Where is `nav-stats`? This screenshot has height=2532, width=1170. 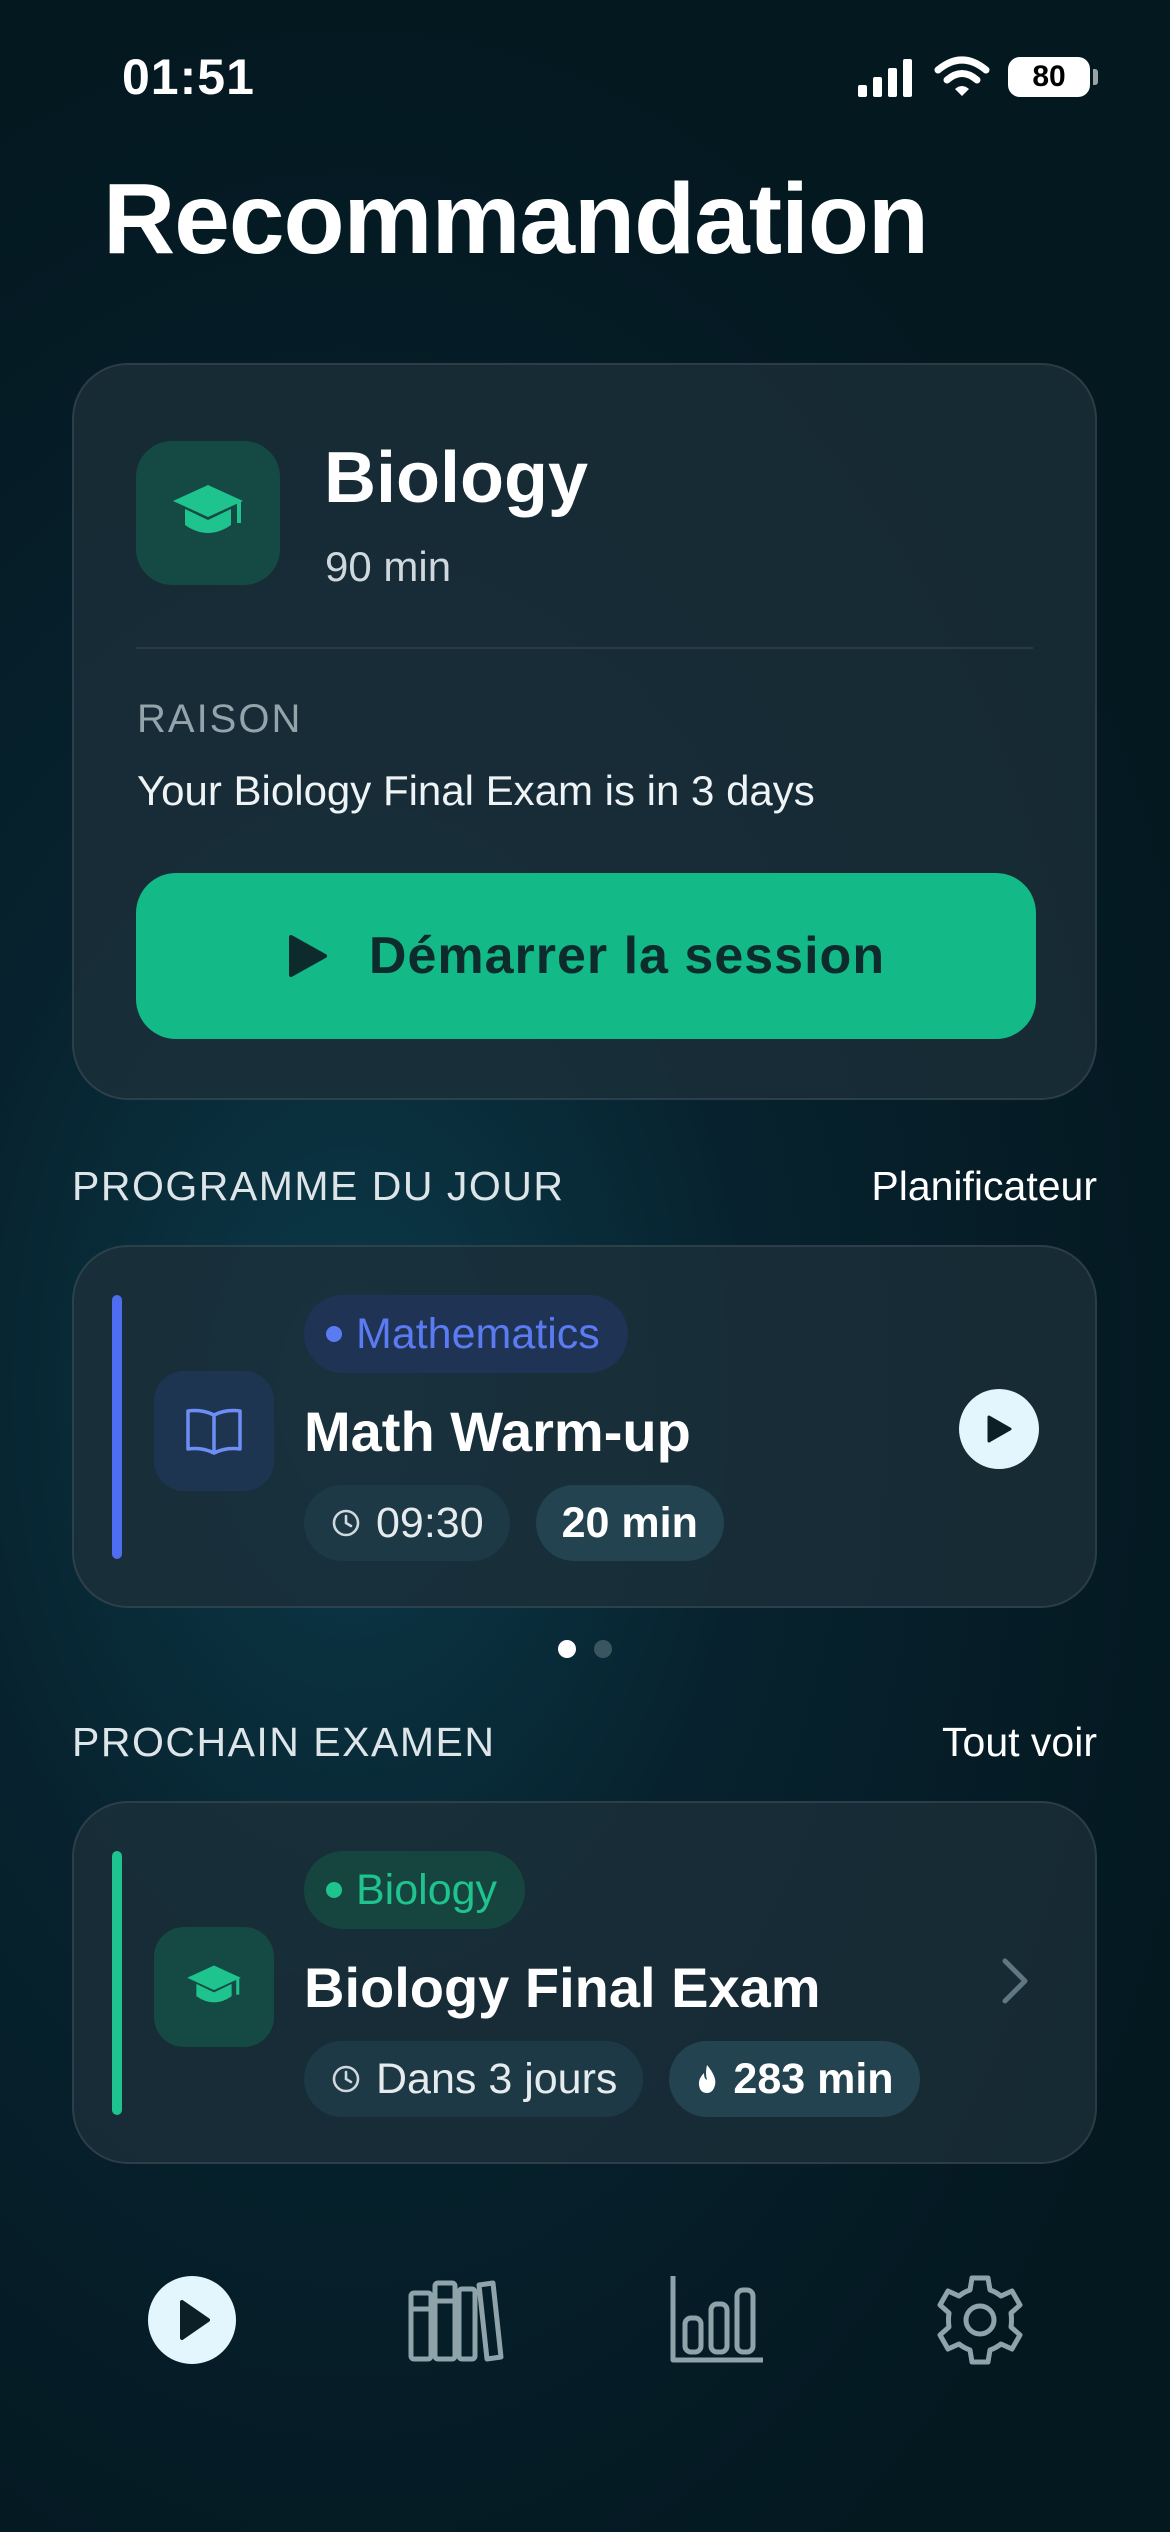
nav-stats is located at coordinates (717, 2320).